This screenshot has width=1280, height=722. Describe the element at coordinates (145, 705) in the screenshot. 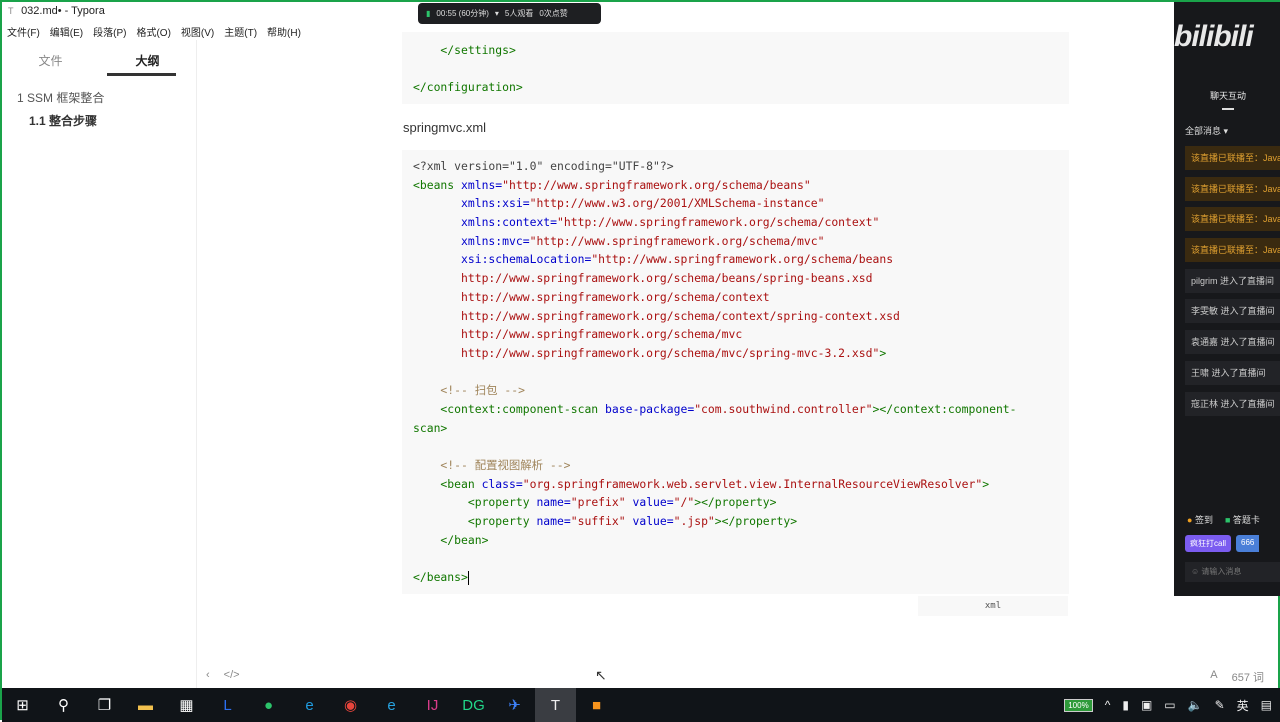

I see `file-explorer-icon: ▬` at that location.